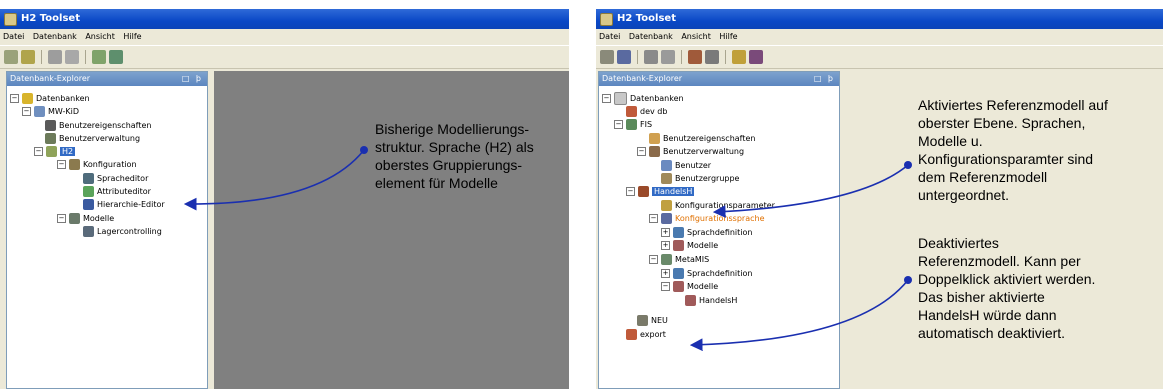 The height and width of the screenshot is (389, 1163). Describe the element at coordinates (812, 189) in the screenshot. I see `arrow-active-model` at that location.